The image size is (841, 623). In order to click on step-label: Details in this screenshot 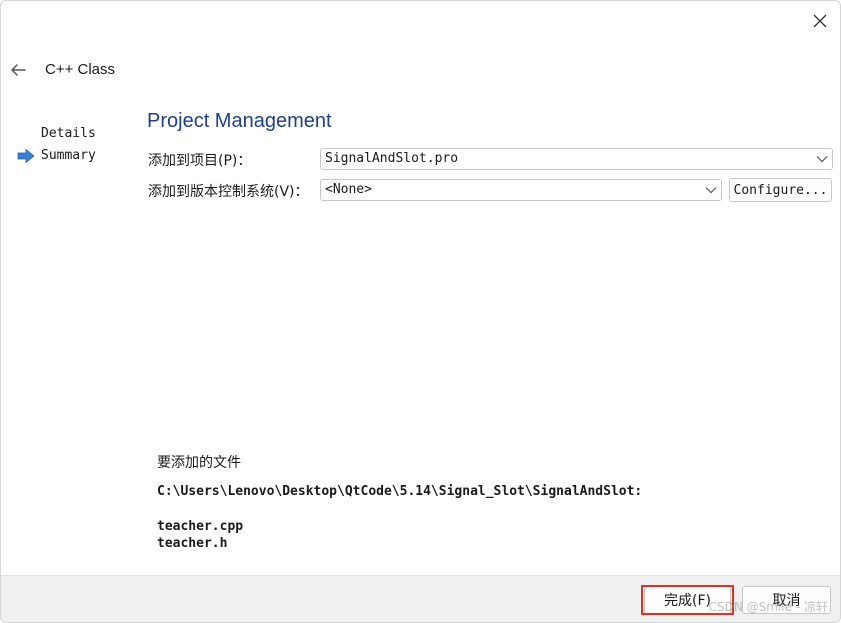, I will do `click(68, 133)`.